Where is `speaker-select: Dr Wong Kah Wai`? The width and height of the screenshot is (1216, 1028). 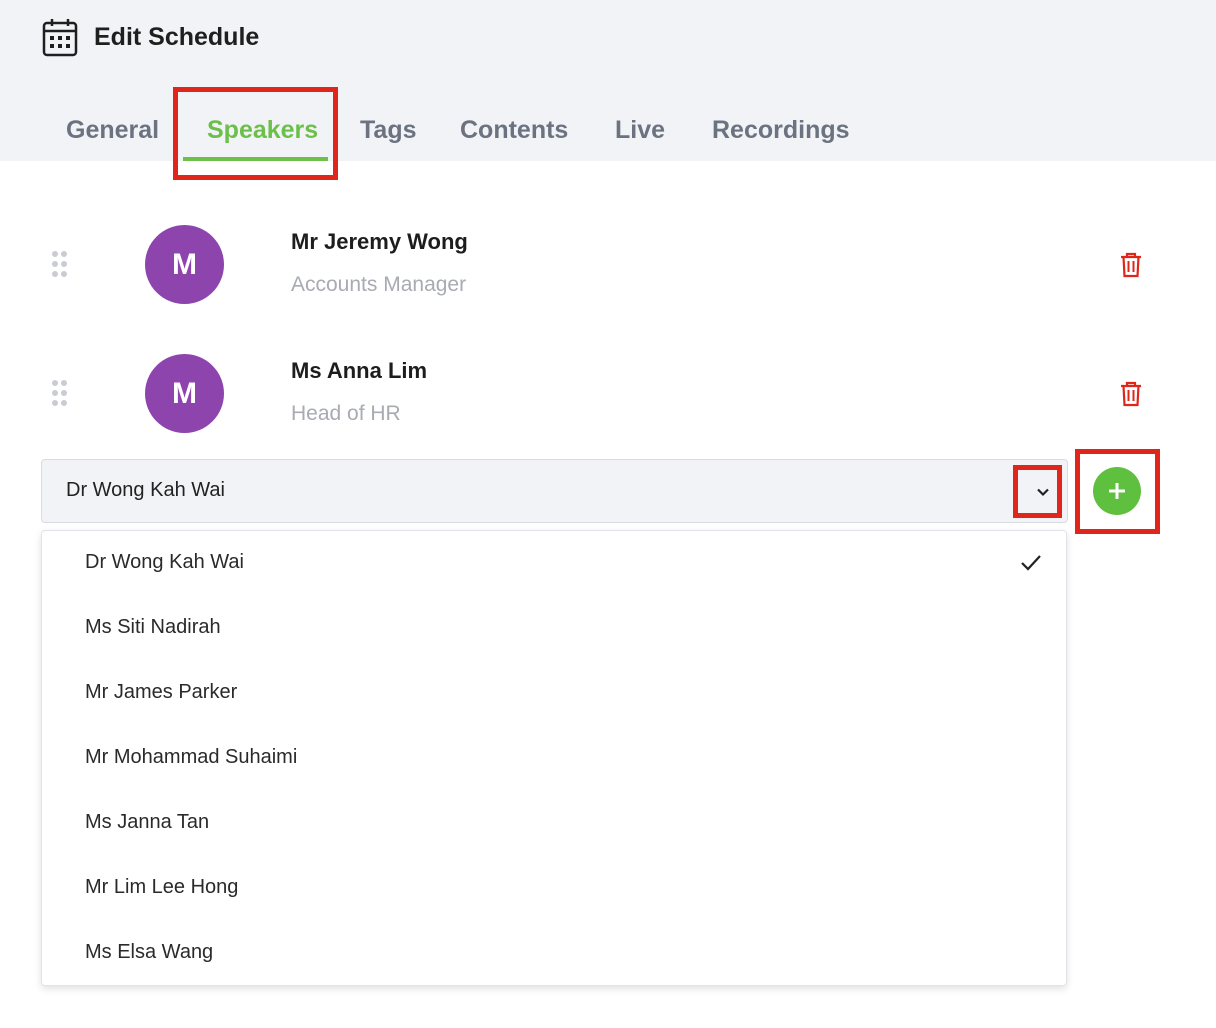
speaker-select: Dr Wong Kah Wai is located at coordinates (554, 491).